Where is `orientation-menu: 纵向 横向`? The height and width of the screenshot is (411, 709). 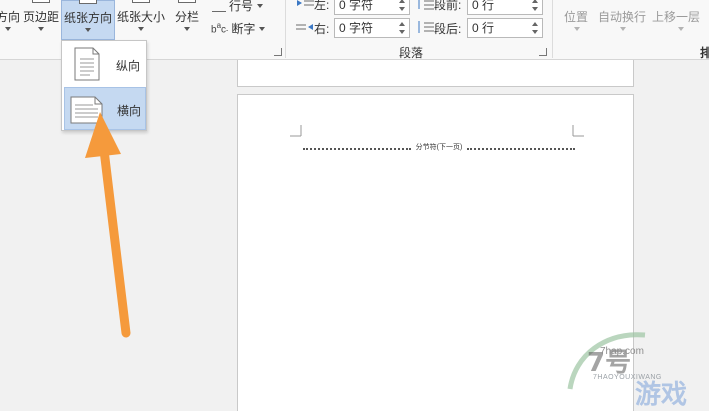 orientation-menu: 纵向 横向 is located at coordinates (104, 85).